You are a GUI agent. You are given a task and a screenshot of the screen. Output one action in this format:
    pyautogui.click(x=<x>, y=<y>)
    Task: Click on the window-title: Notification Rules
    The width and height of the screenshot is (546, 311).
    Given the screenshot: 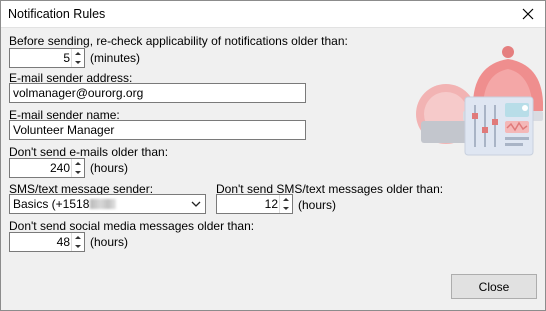 What is the action you would take?
    pyautogui.click(x=57, y=14)
    